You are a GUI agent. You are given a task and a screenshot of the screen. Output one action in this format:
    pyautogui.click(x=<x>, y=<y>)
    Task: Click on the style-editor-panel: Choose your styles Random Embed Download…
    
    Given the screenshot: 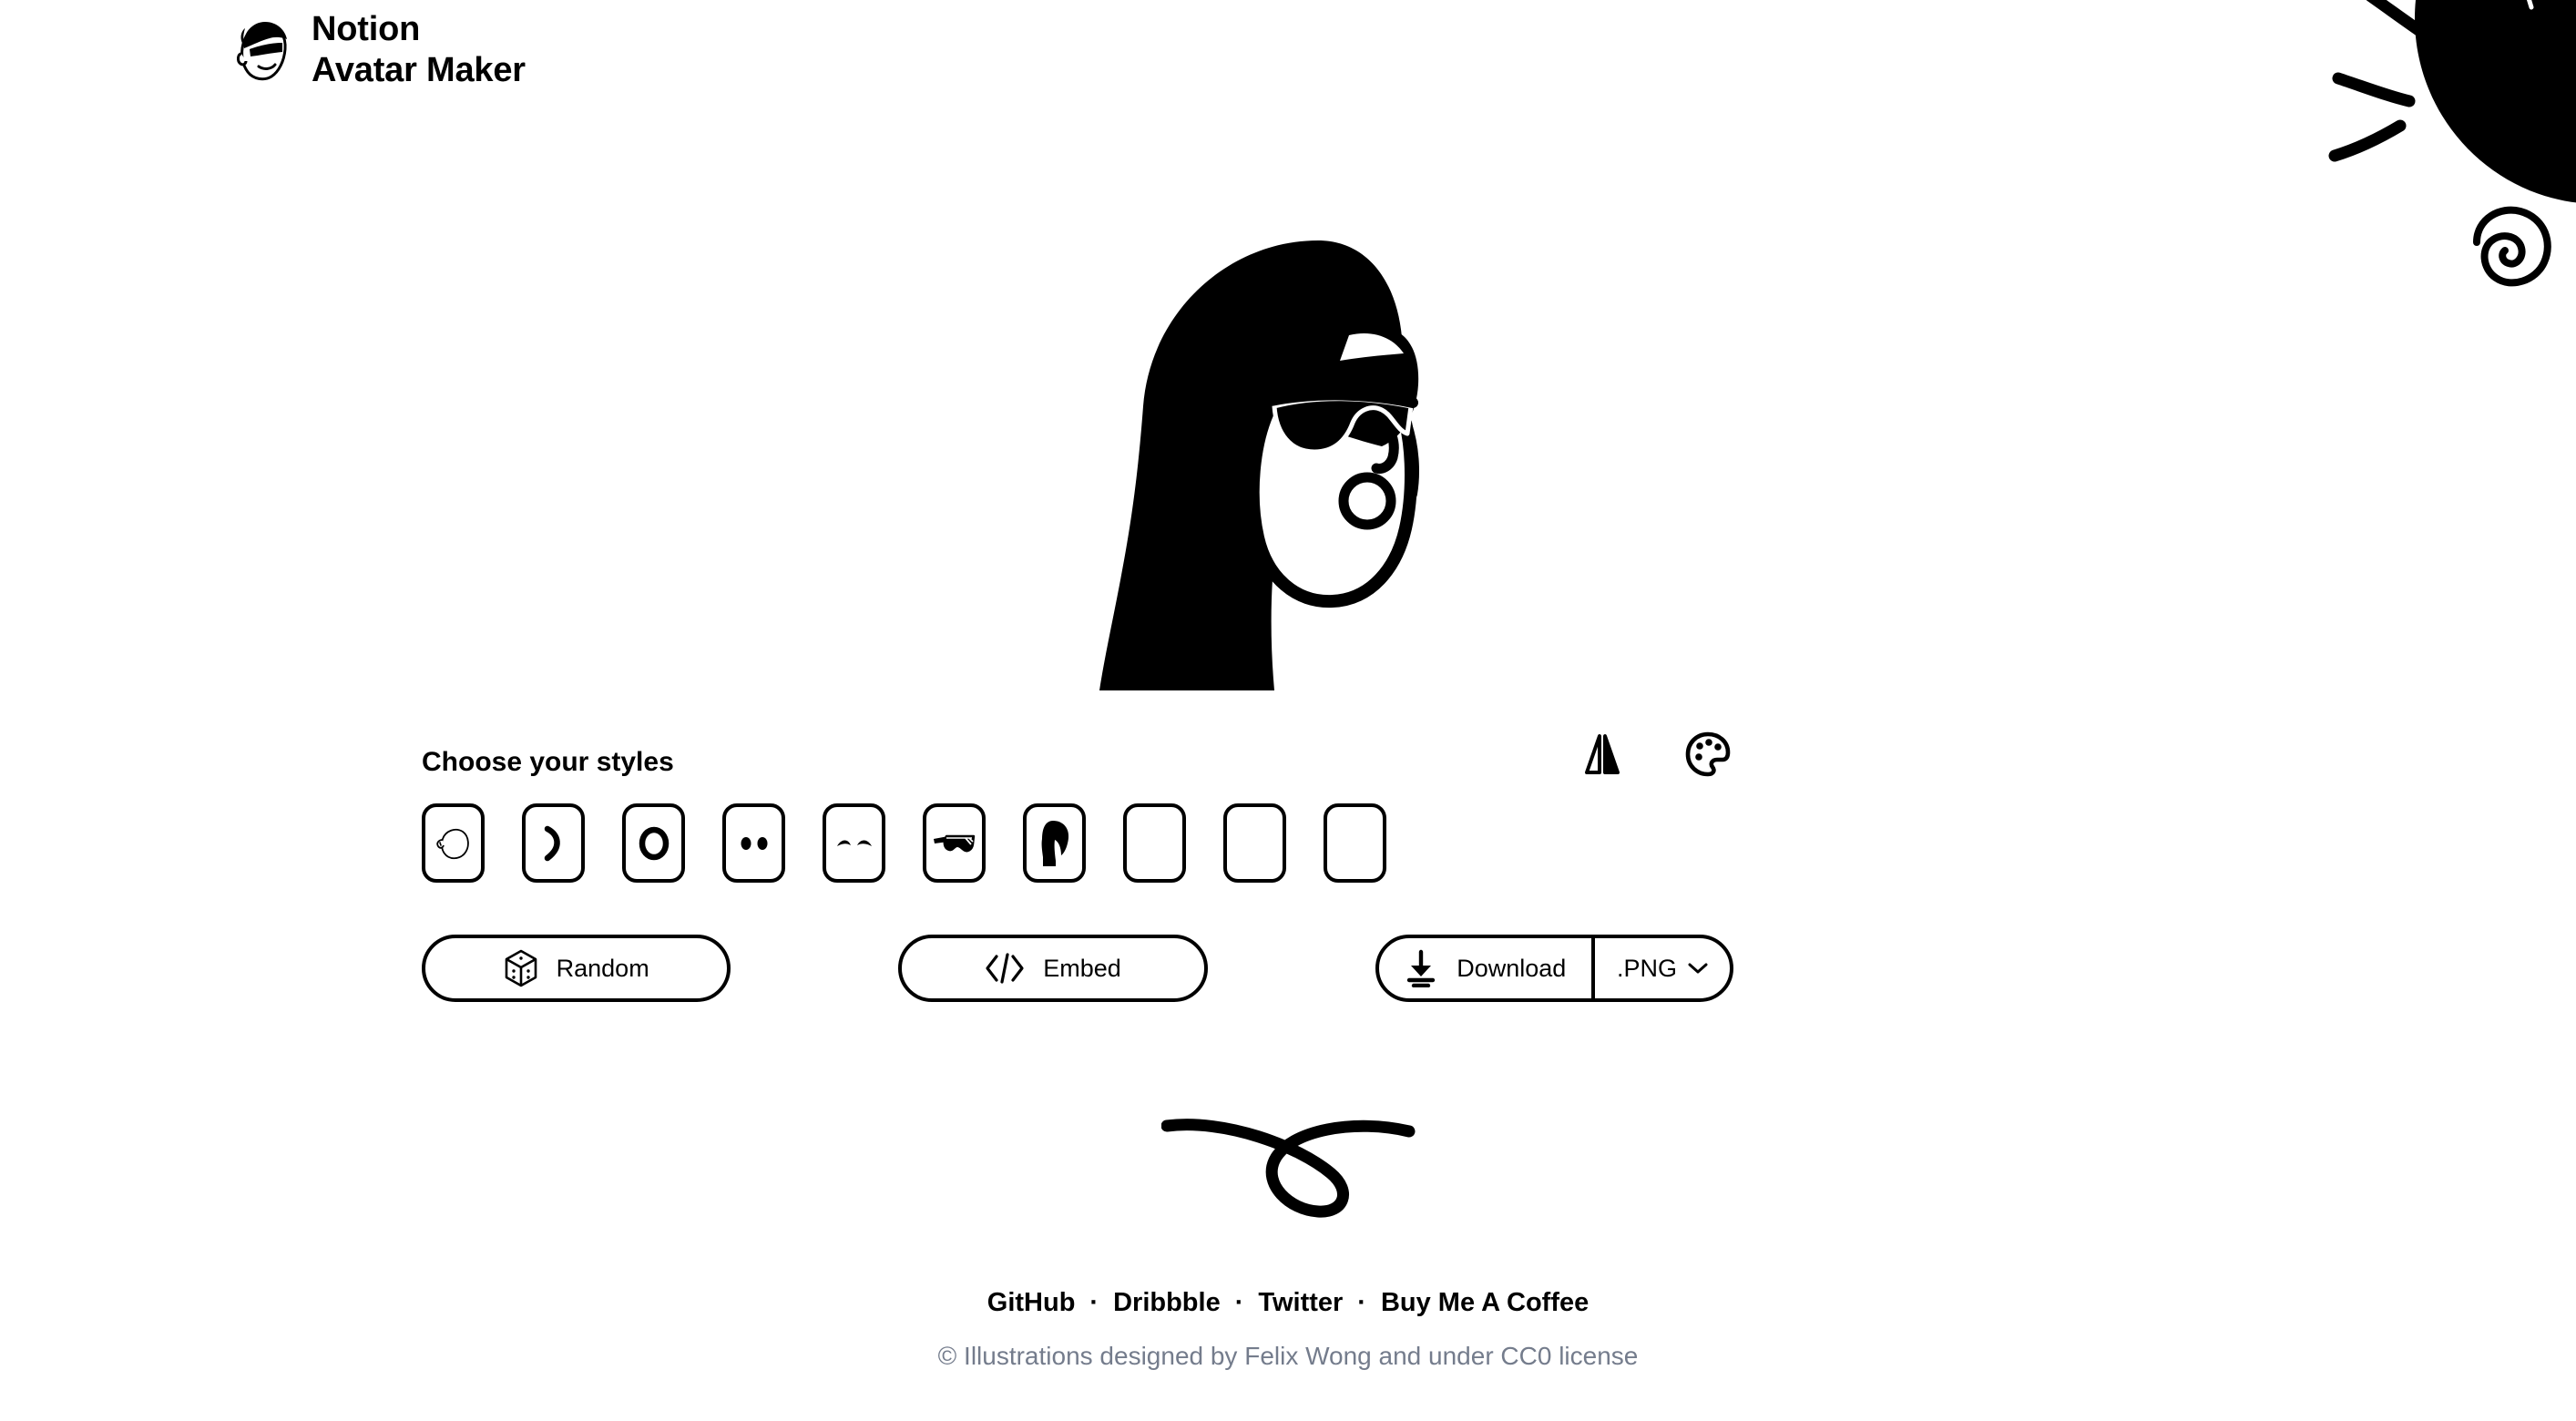 What is the action you would take?
    pyautogui.click(x=1077, y=865)
    